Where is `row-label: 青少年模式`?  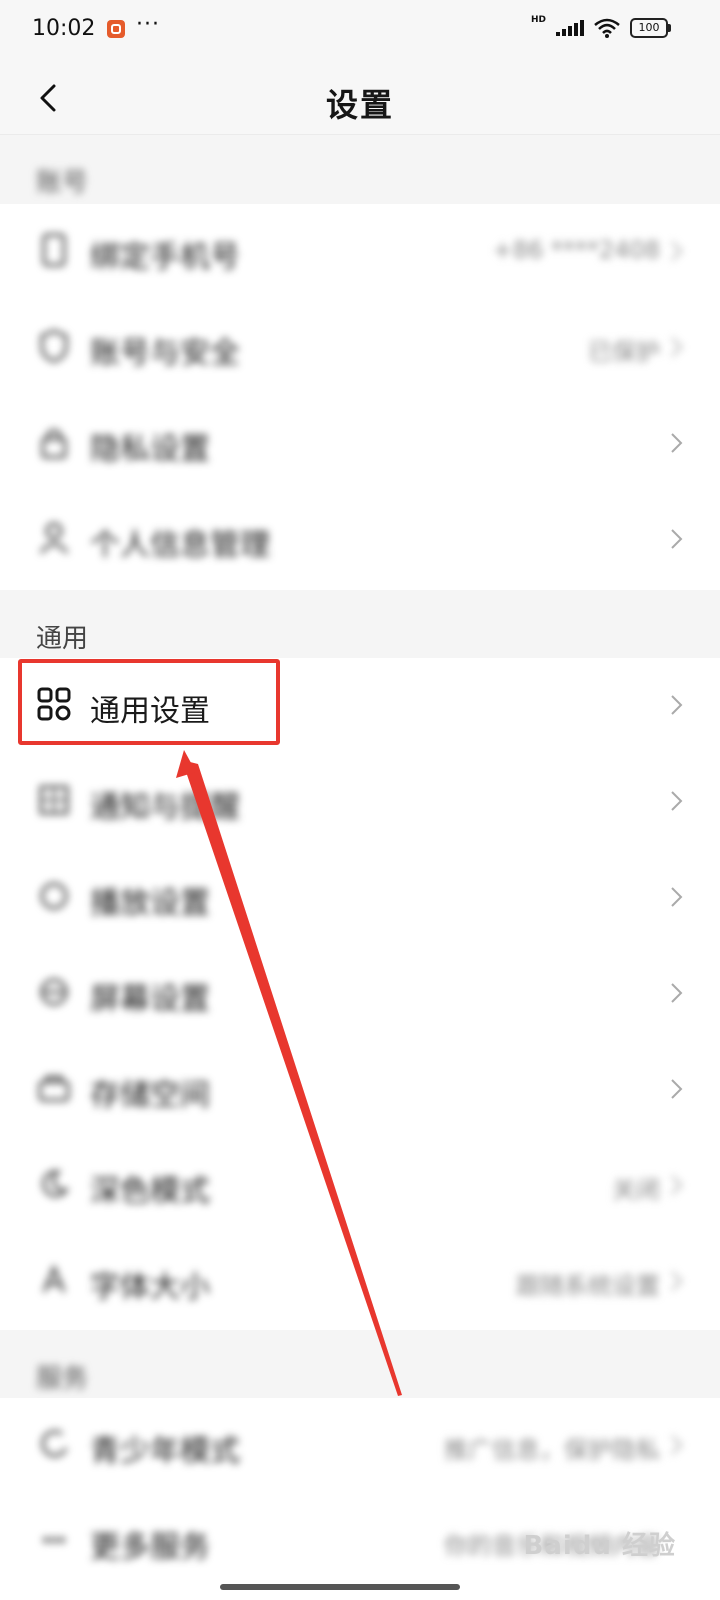
row-label: 青少年模式 is located at coordinates (165, 1451).